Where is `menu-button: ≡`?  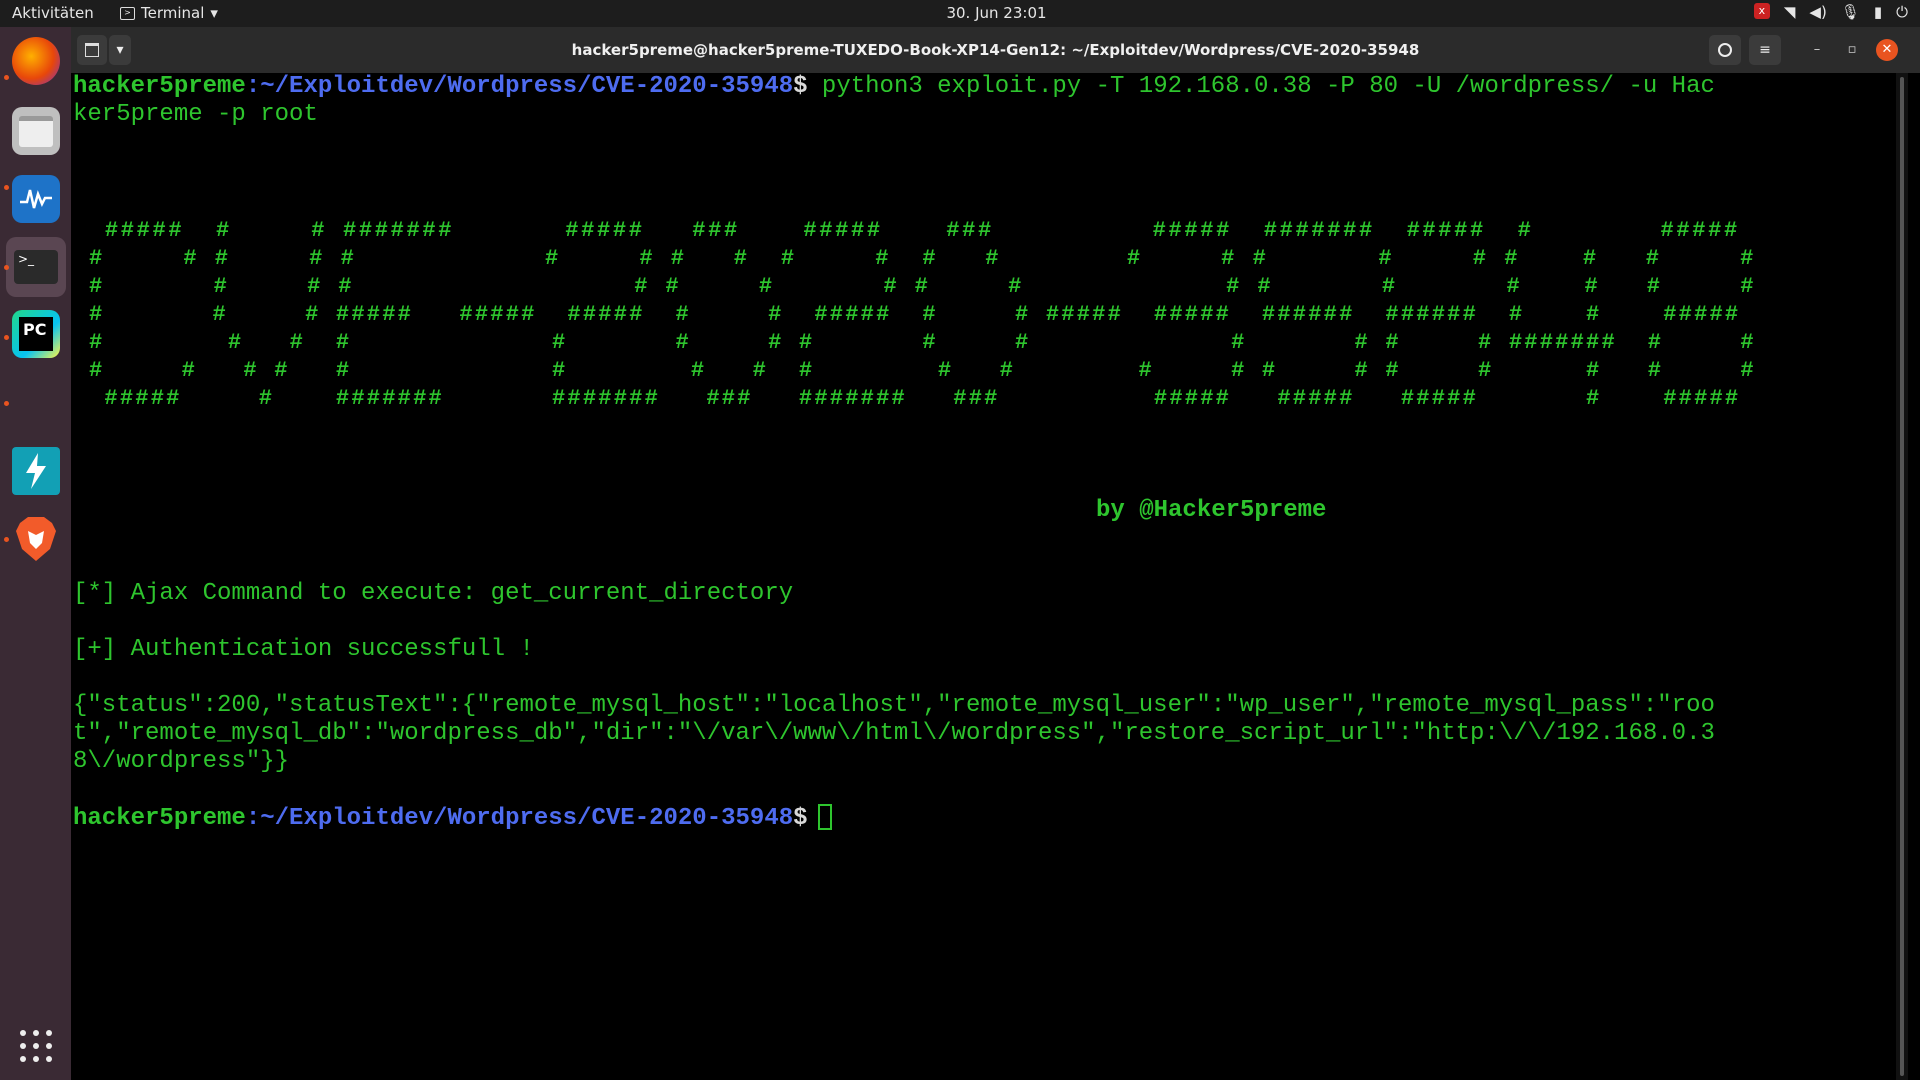
menu-button: ≡ is located at coordinates (1765, 50).